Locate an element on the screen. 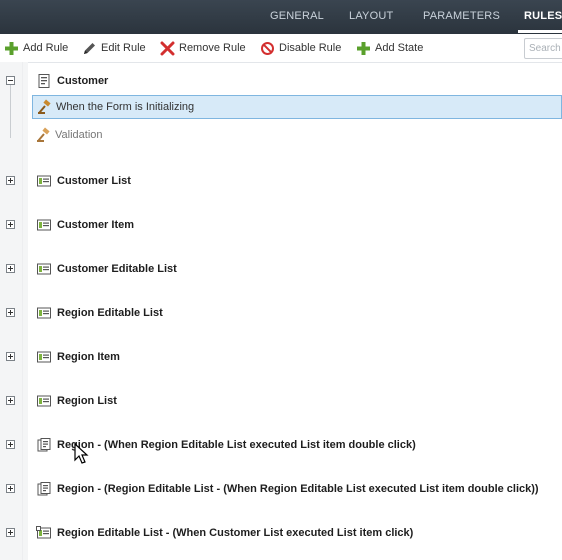  tab-bar: GENERAL LAYOUT PARAMETERS RULES is located at coordinates (281, 17).